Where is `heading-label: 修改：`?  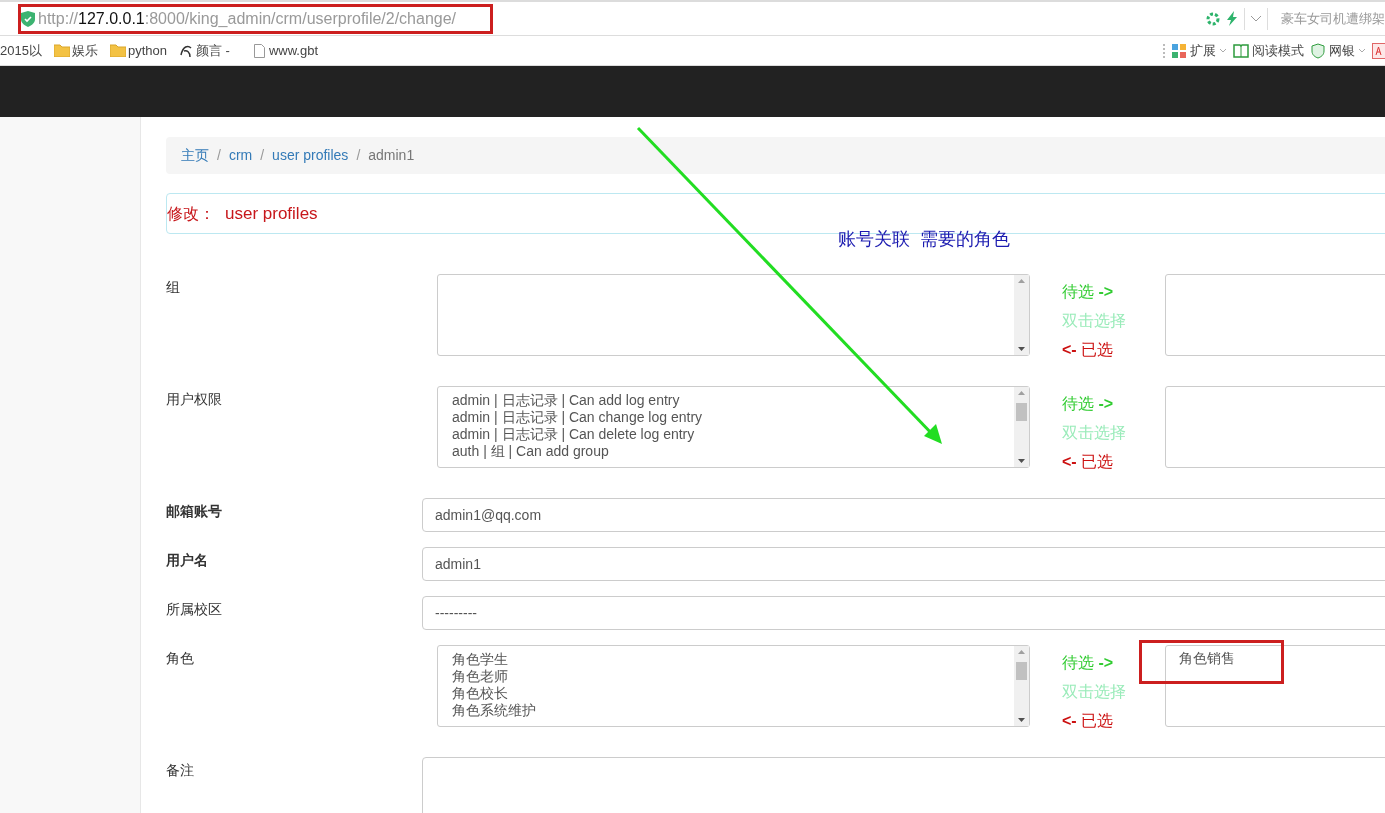
heading-label: 修改： is located at coordinates (191, 213).